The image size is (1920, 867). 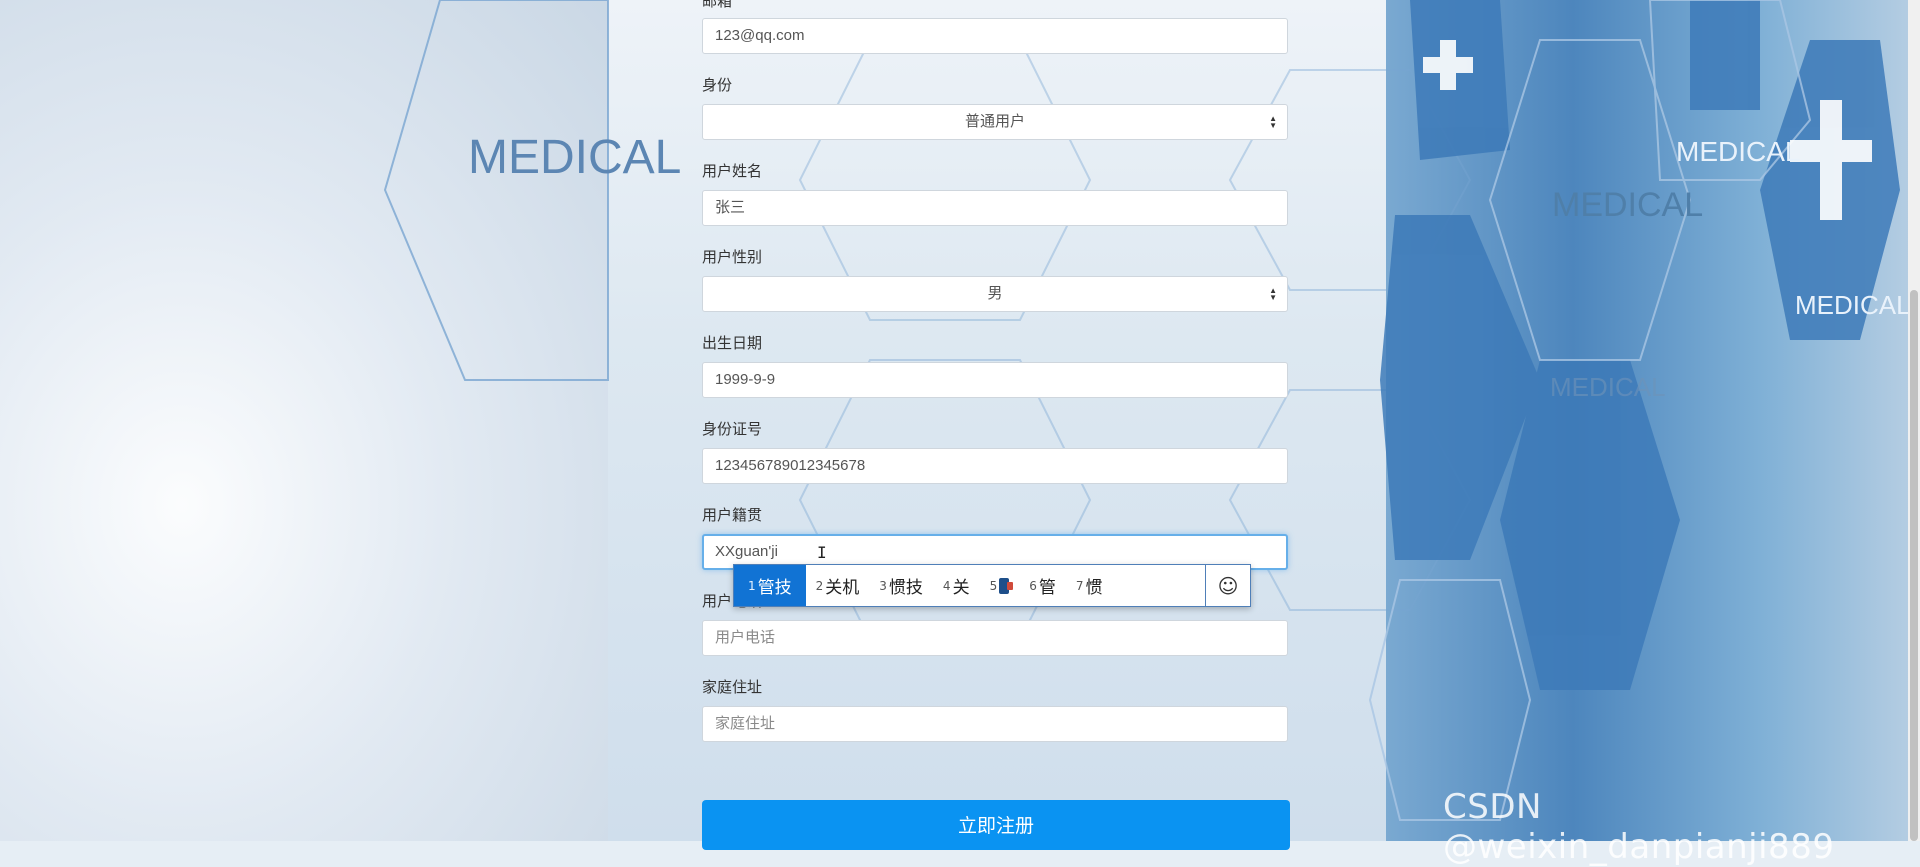 What do you see at coordinates (995, 724) in the screenshot?
I see `address-field: 家庭住址` at bounding box center [995, 724].